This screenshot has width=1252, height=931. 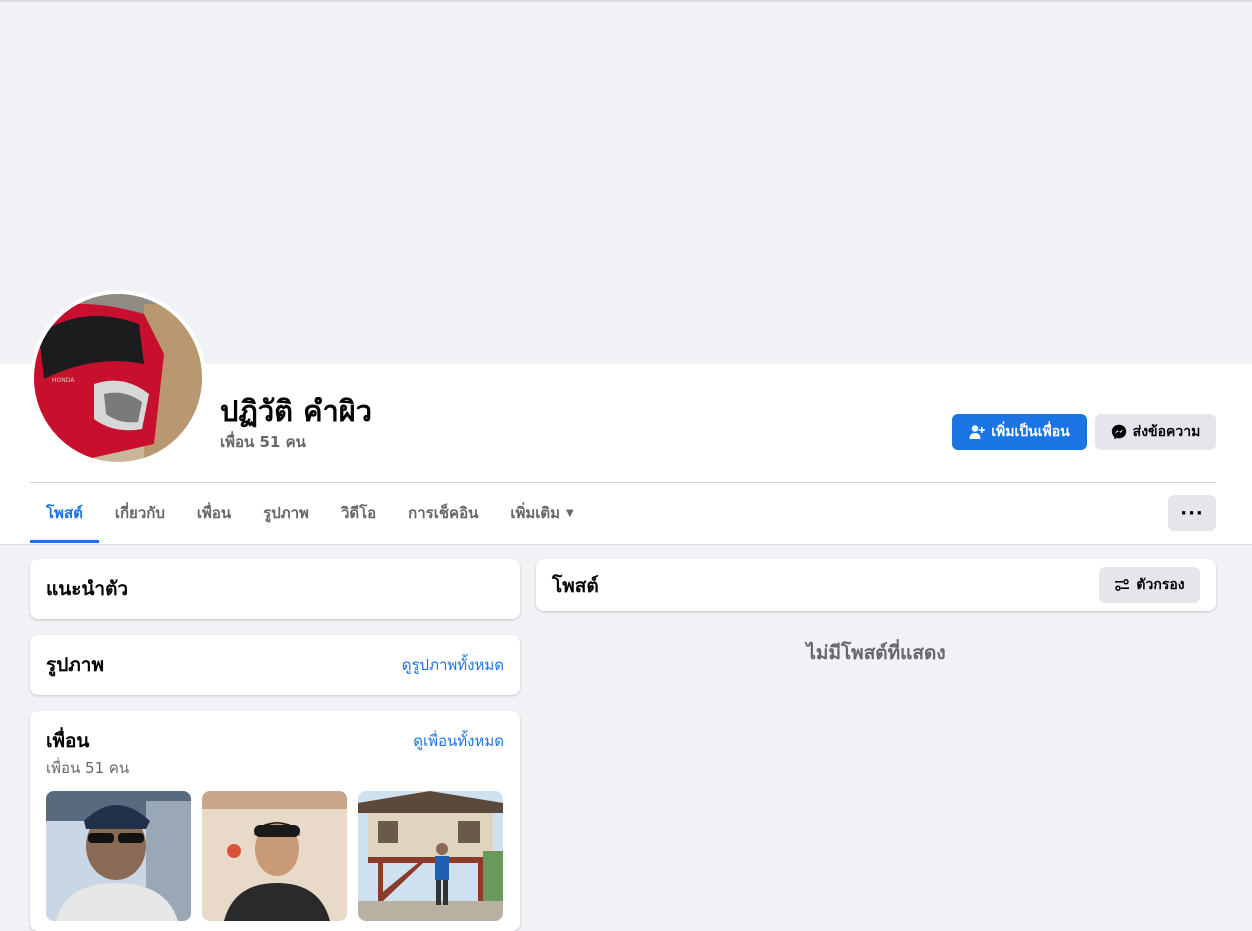 I want to click on caret-down-icon: ▼, so click(x=570, y=513).